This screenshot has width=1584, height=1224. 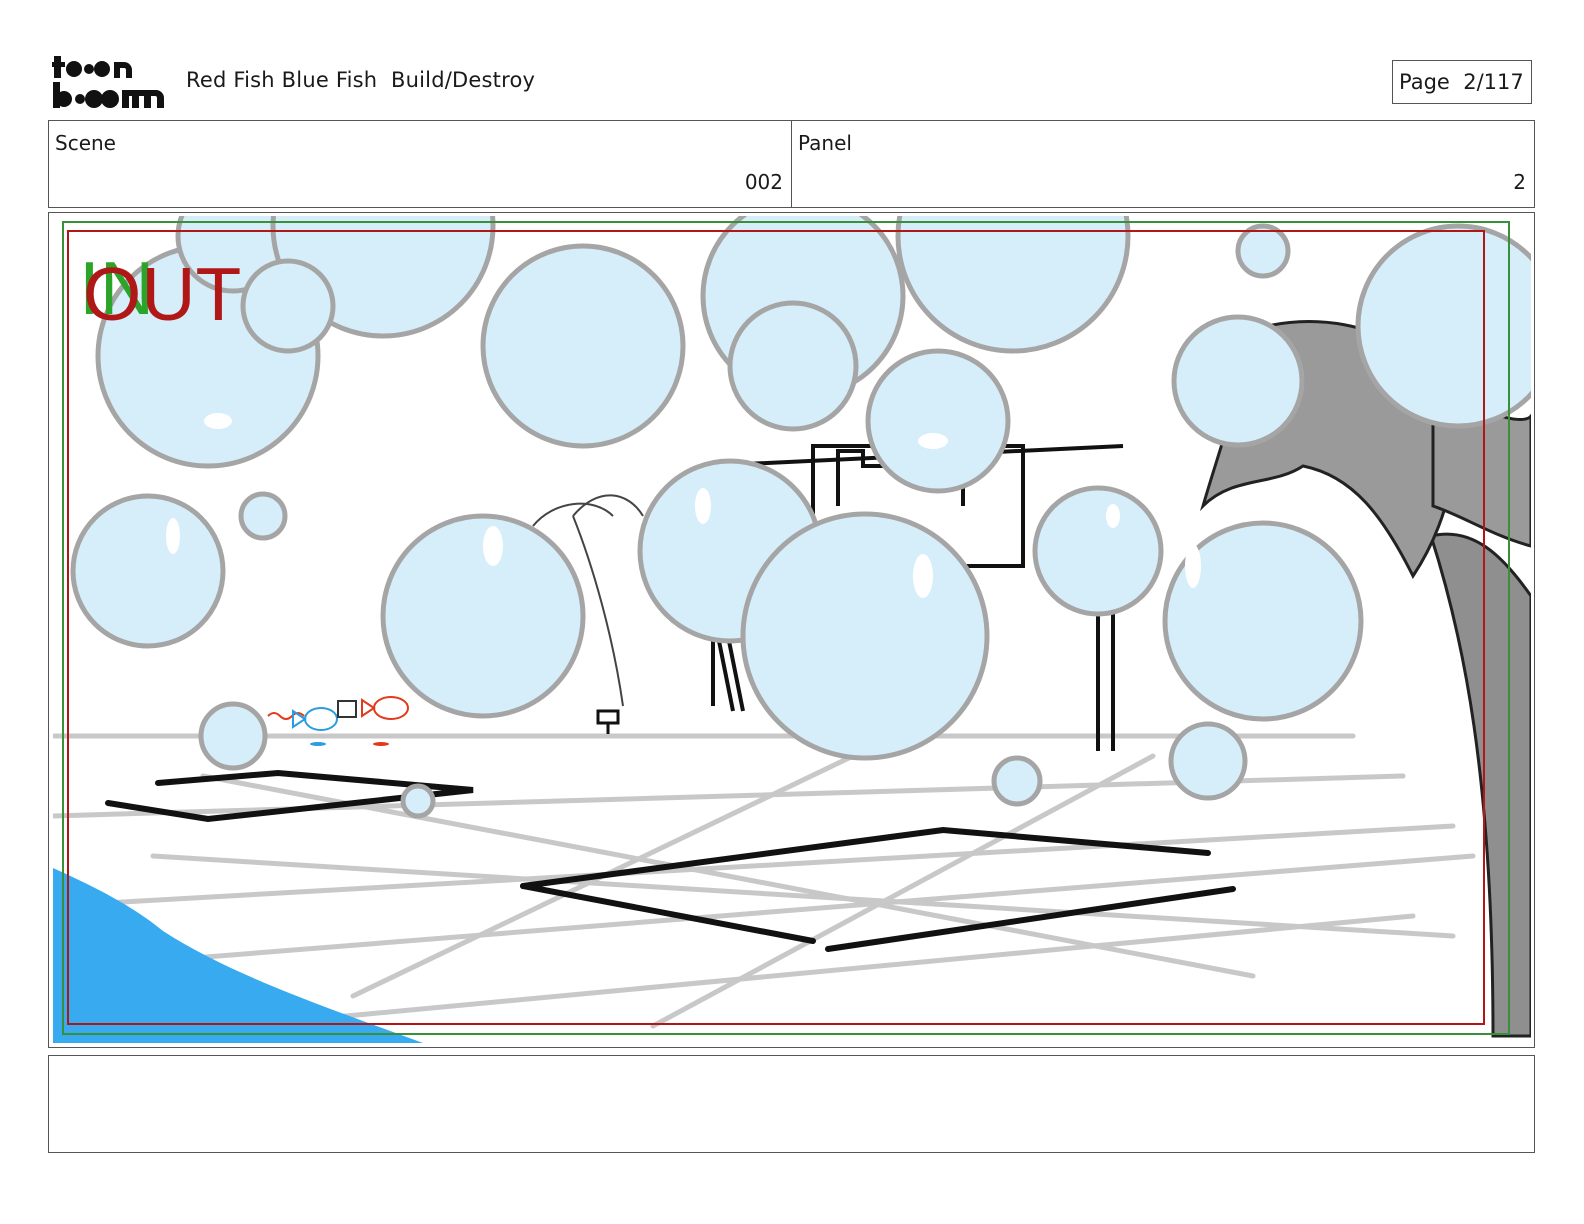 I want to click on panel-cell: Panel 2, so click(x=1162, y=164).